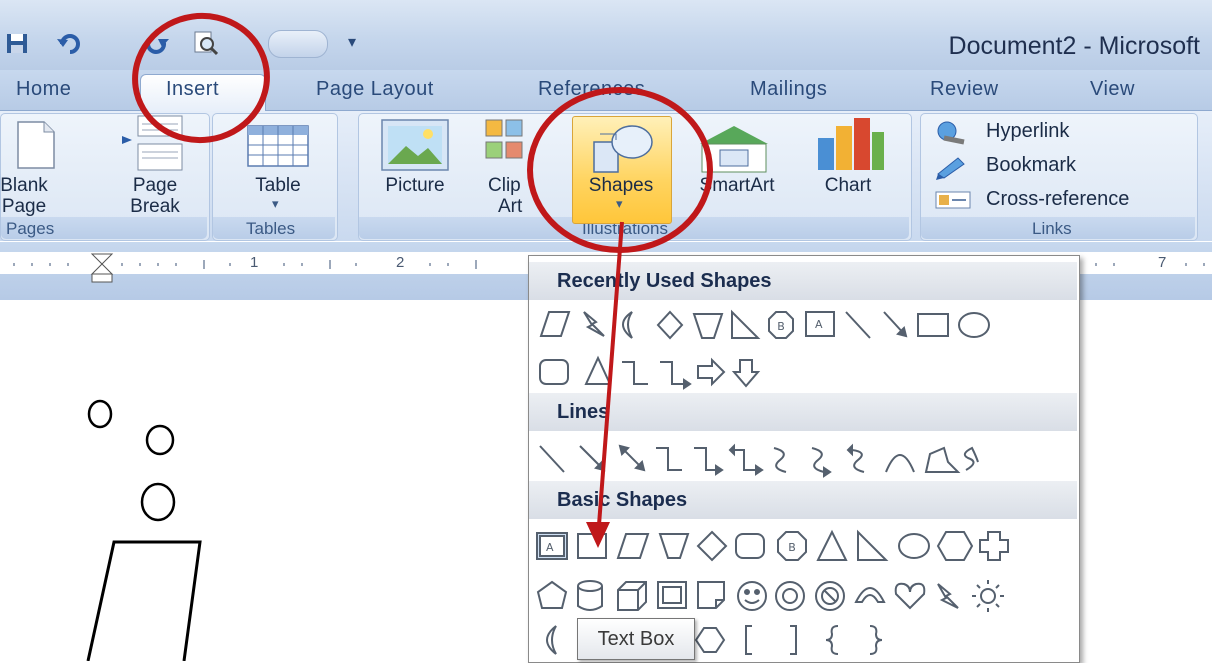 The height and width of the screenshot is (663, 1212). Describe the element at coordinates (271, 228) in the screenshot. I see `group-tables-label: Tables` at that location.